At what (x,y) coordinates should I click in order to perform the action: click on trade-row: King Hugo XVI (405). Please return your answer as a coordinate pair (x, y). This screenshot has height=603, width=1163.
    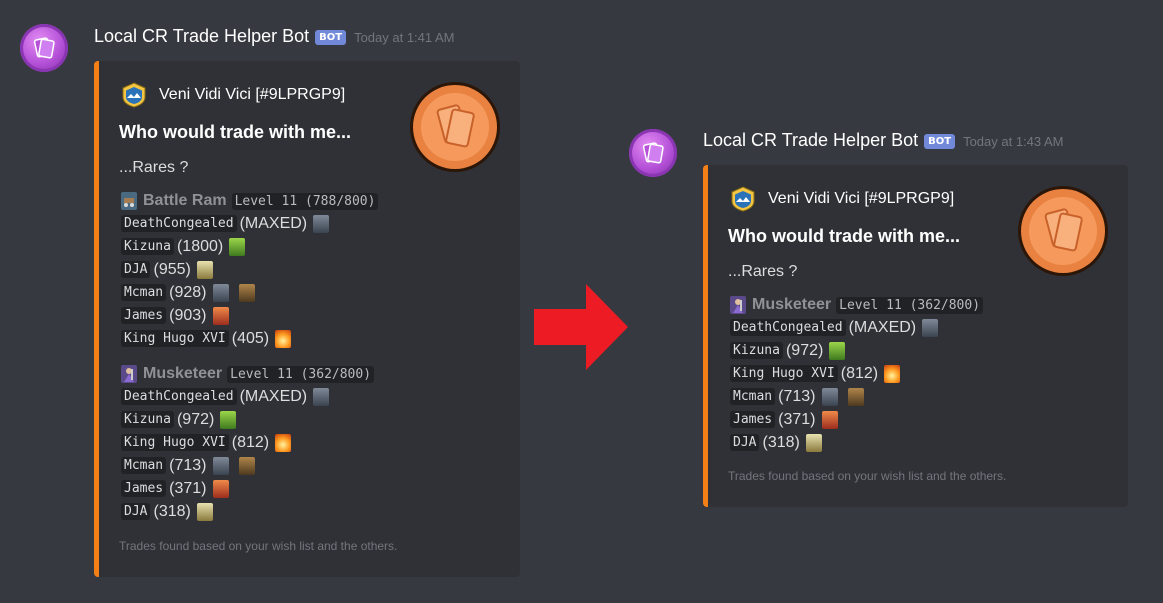
    Looking at the image, I should click on (249, 338).